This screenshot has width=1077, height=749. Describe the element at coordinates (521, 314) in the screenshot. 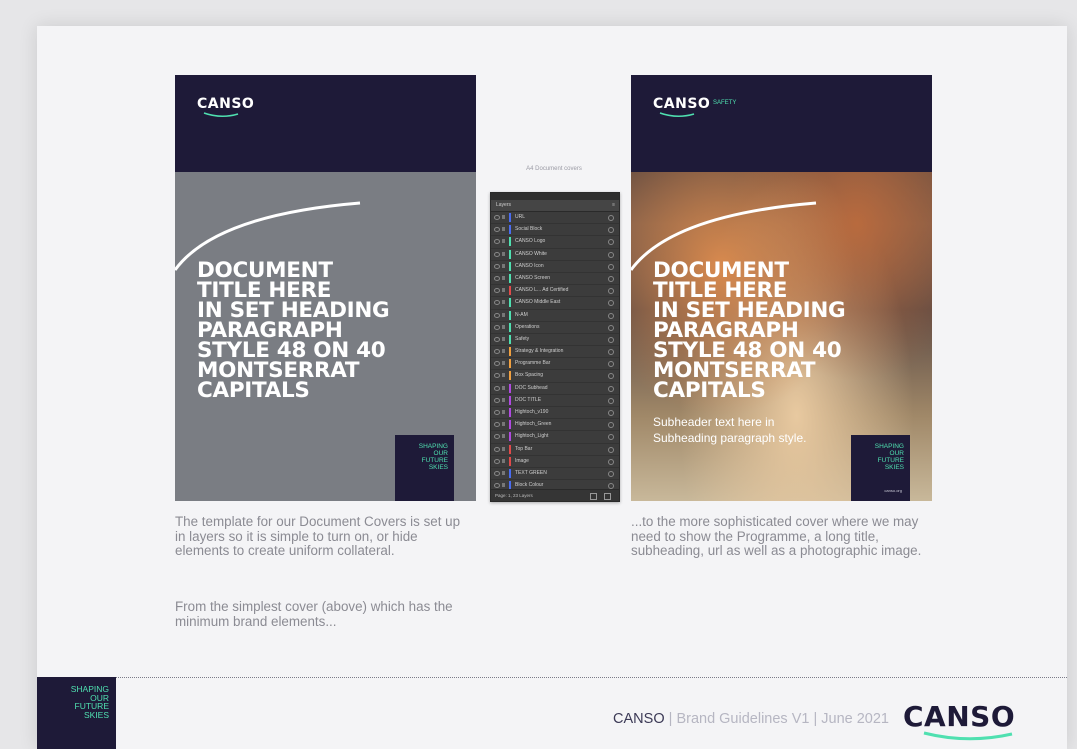

I see `layer-name: N-AM` at that location.